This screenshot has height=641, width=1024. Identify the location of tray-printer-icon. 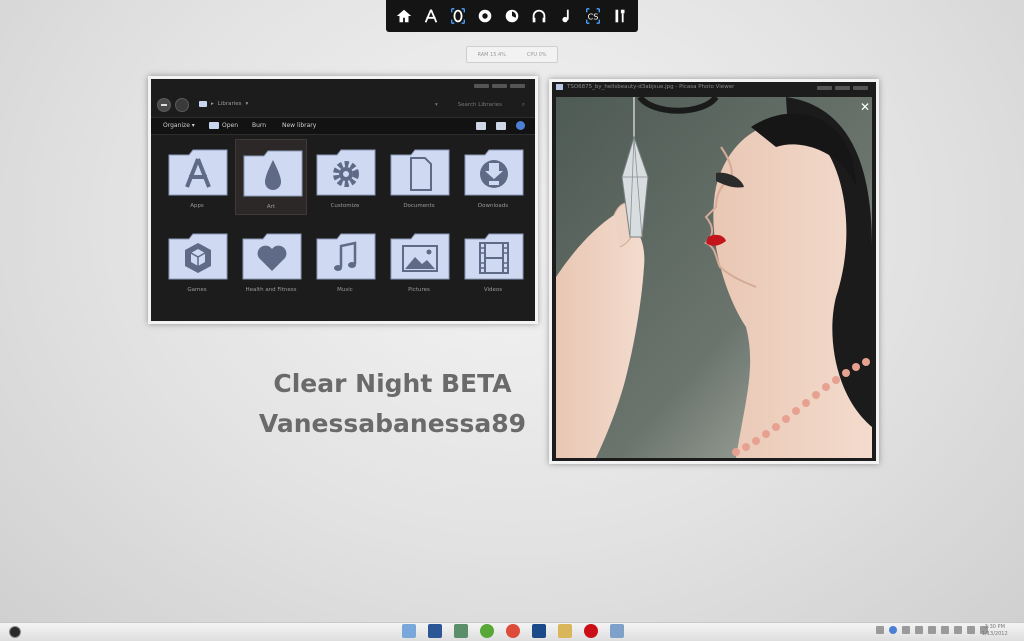
(919, 630).